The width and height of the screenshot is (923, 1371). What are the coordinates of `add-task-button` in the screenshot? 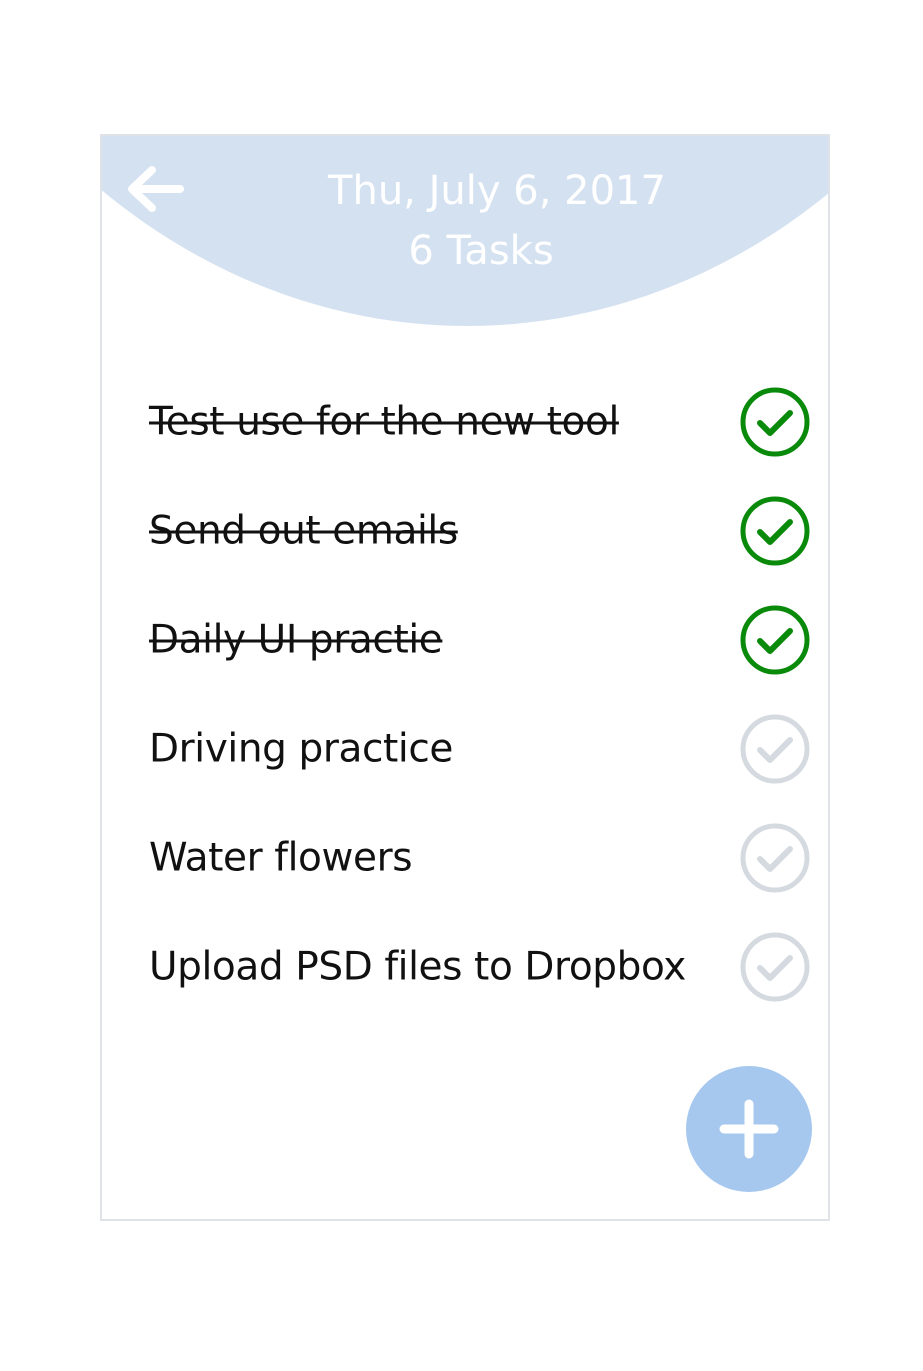 It's located at (749, 1129).